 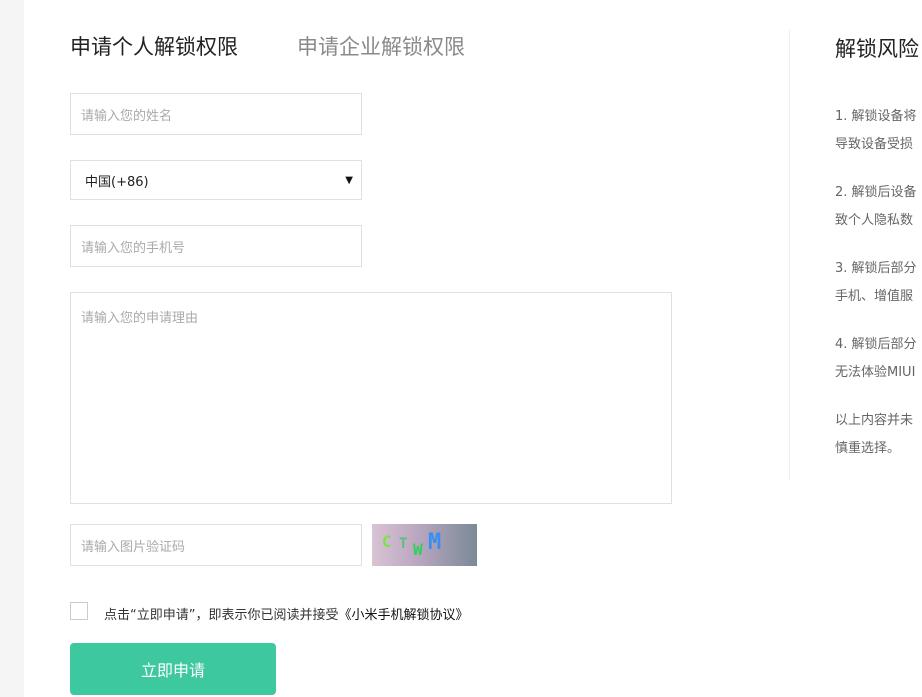 I want to click on risk-line: 2. 解锁后设备, so click(x=876, y=192).